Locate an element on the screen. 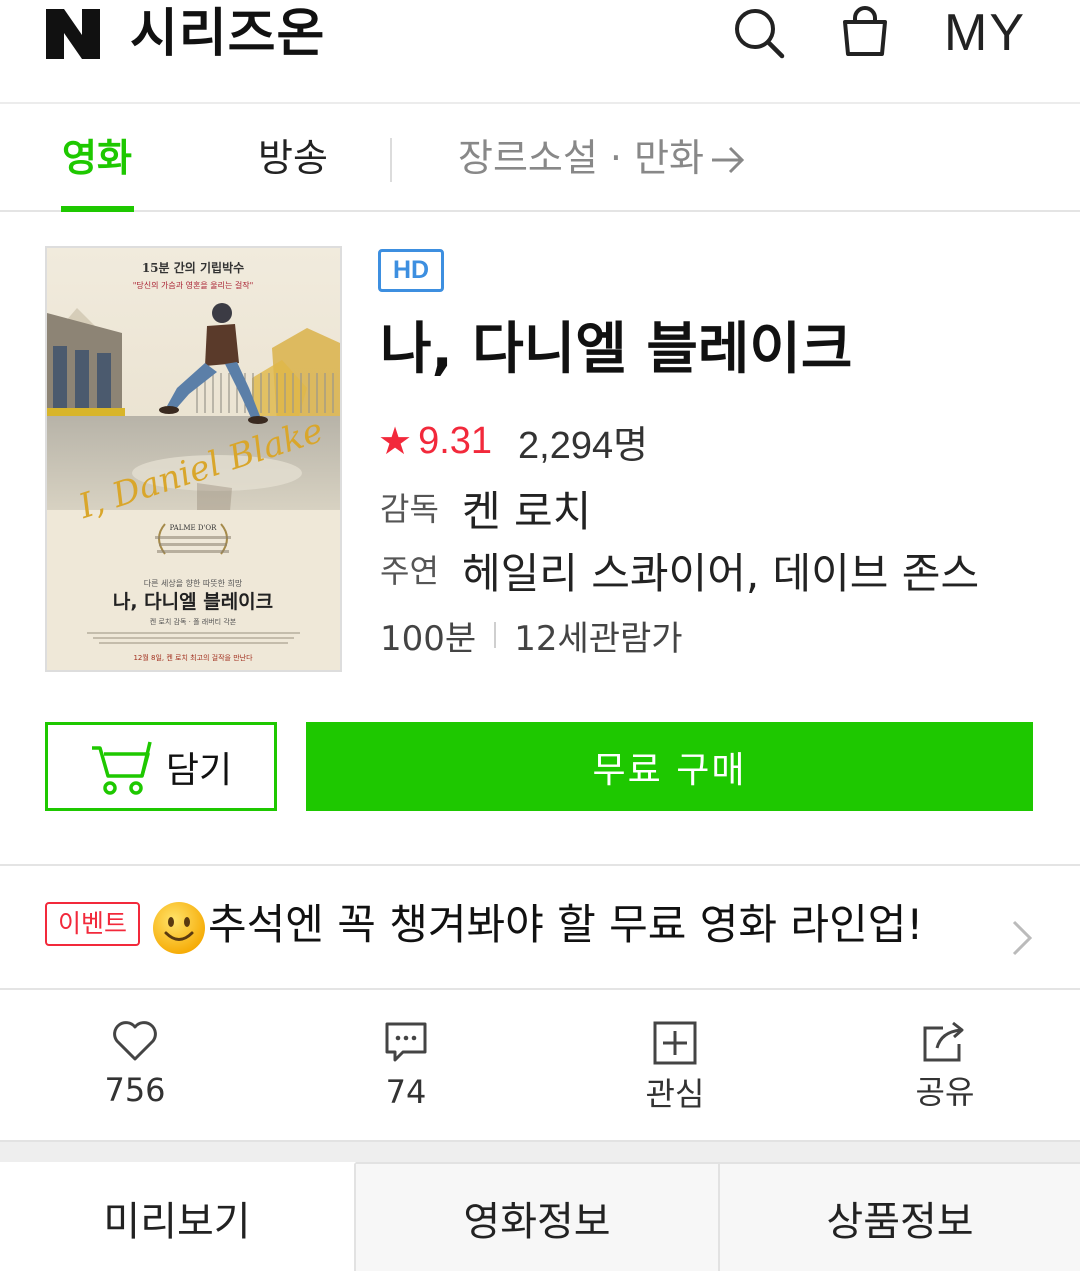 The image size is (1080, 1271). cast-label: 주연 is located at coordinates (409, 571).